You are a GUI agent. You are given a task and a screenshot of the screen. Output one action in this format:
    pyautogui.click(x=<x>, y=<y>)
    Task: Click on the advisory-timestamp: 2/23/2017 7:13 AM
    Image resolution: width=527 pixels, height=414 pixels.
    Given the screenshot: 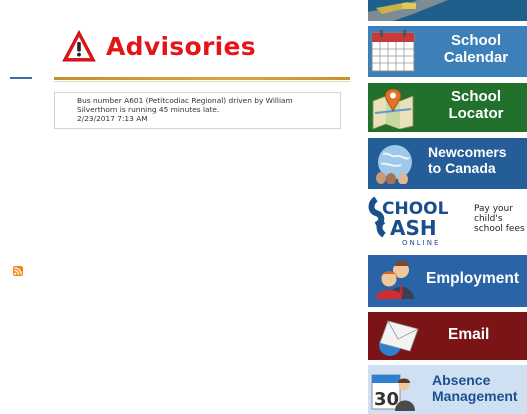 What is the action you would take?
    pyautogui.click(x=112, y=119)
    